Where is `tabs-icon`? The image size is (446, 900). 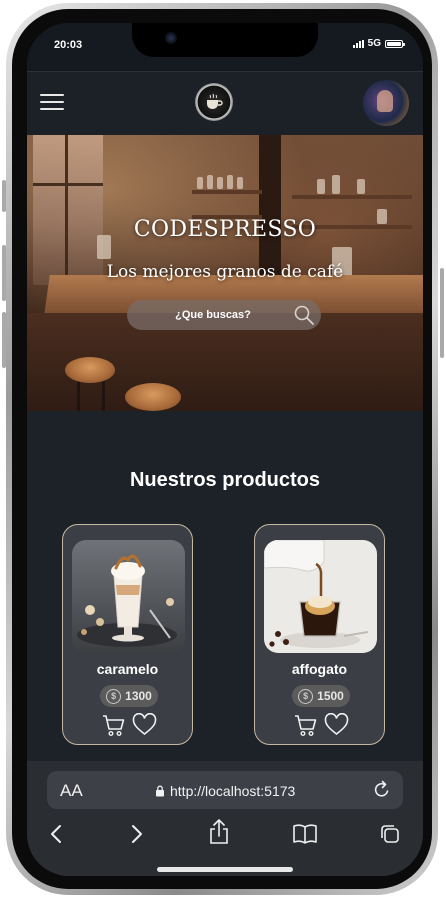
tabs-icon is located at coordinates (390, 836).